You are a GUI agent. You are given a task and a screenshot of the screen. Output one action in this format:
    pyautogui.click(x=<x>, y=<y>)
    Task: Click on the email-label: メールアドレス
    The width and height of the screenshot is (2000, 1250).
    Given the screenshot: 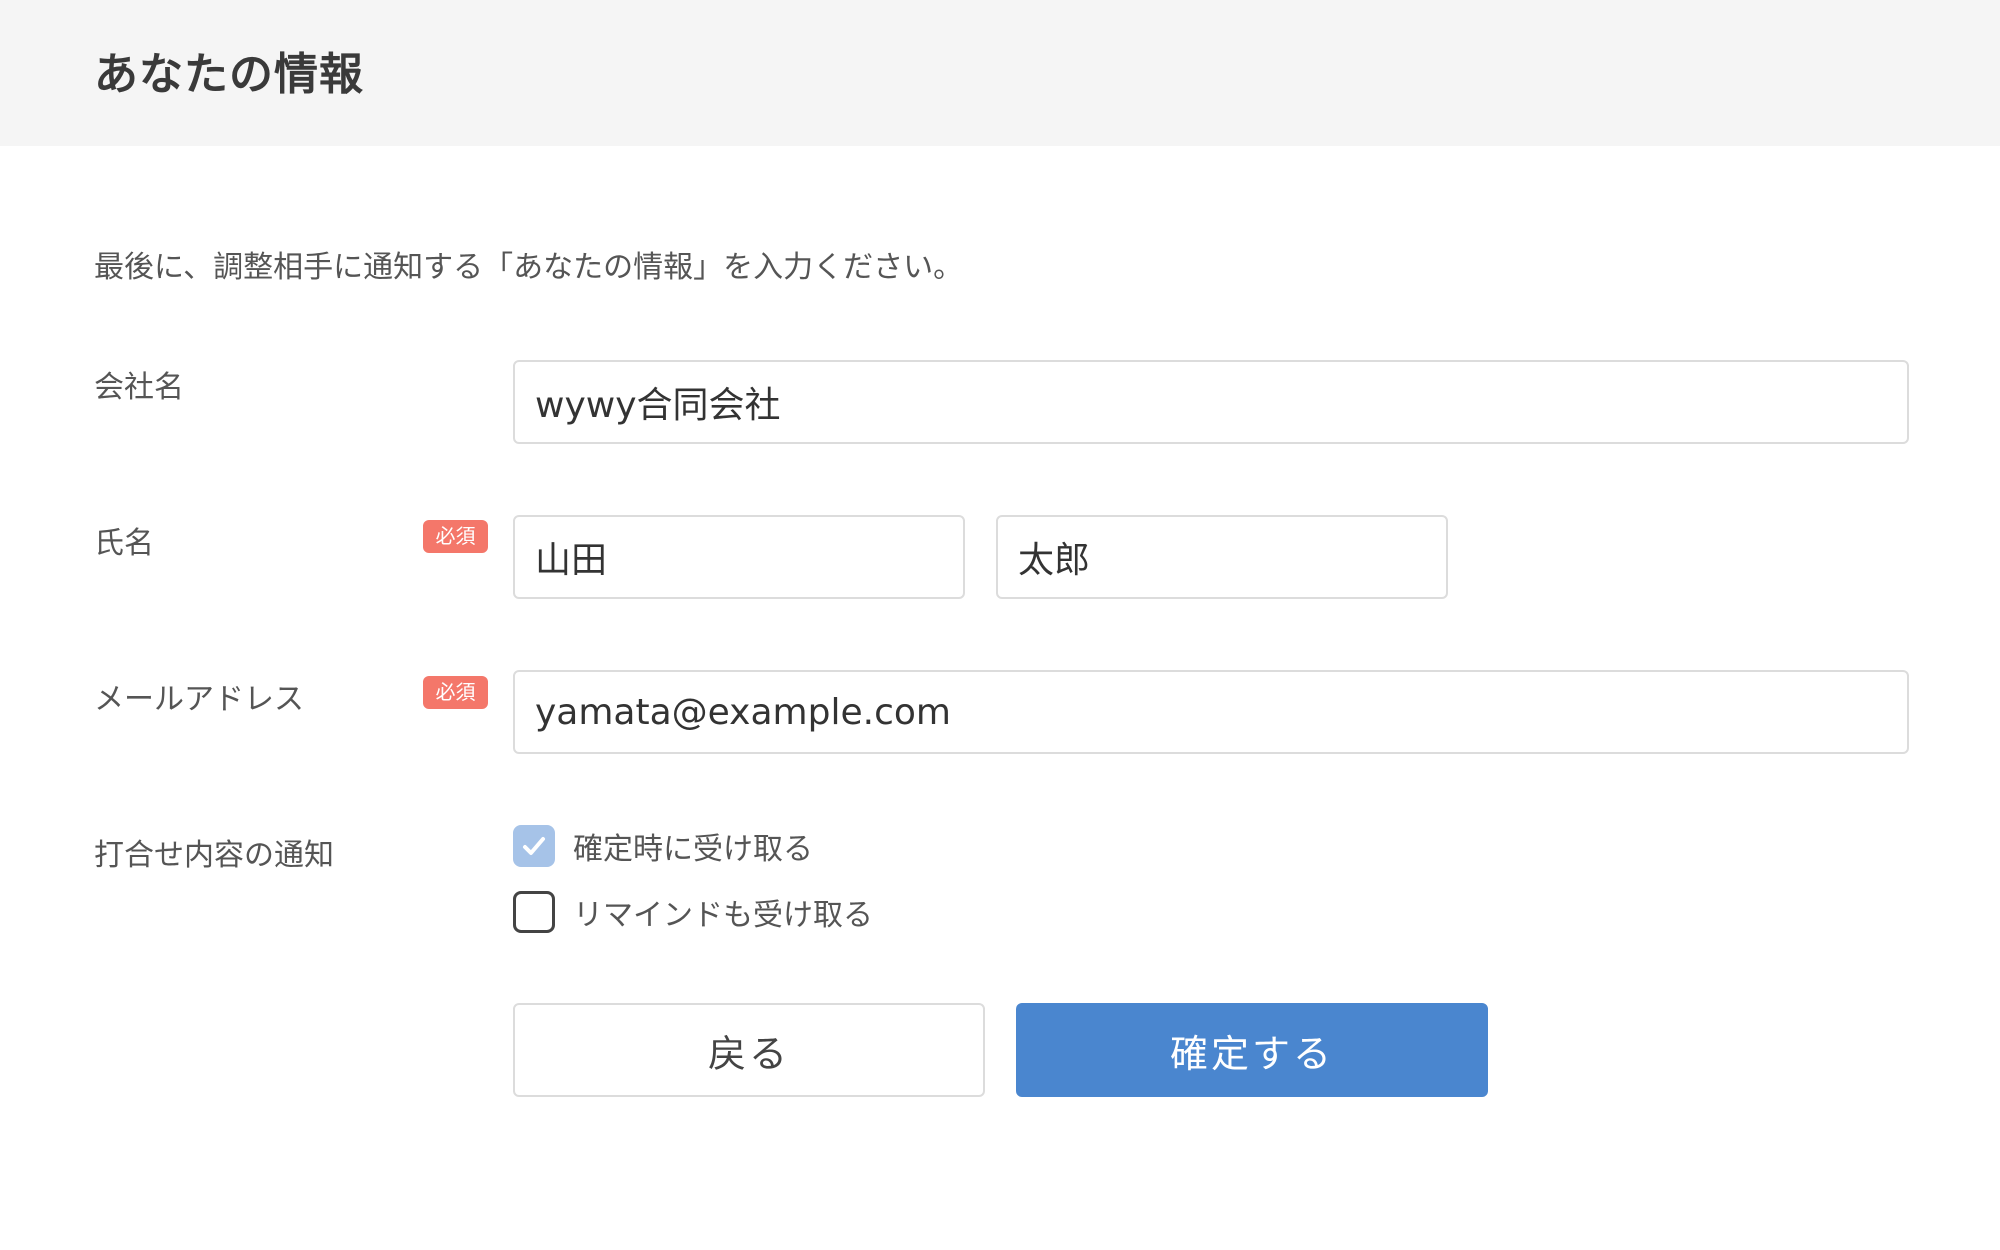 What is the action you would take?
    pyautogui.click(x=199, y=699)
    